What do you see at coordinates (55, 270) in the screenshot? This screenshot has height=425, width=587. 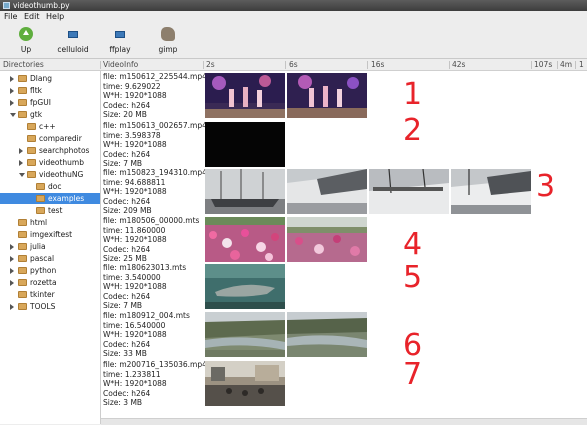 I see `tree-item-python: python` at bounding box center [55, 270].